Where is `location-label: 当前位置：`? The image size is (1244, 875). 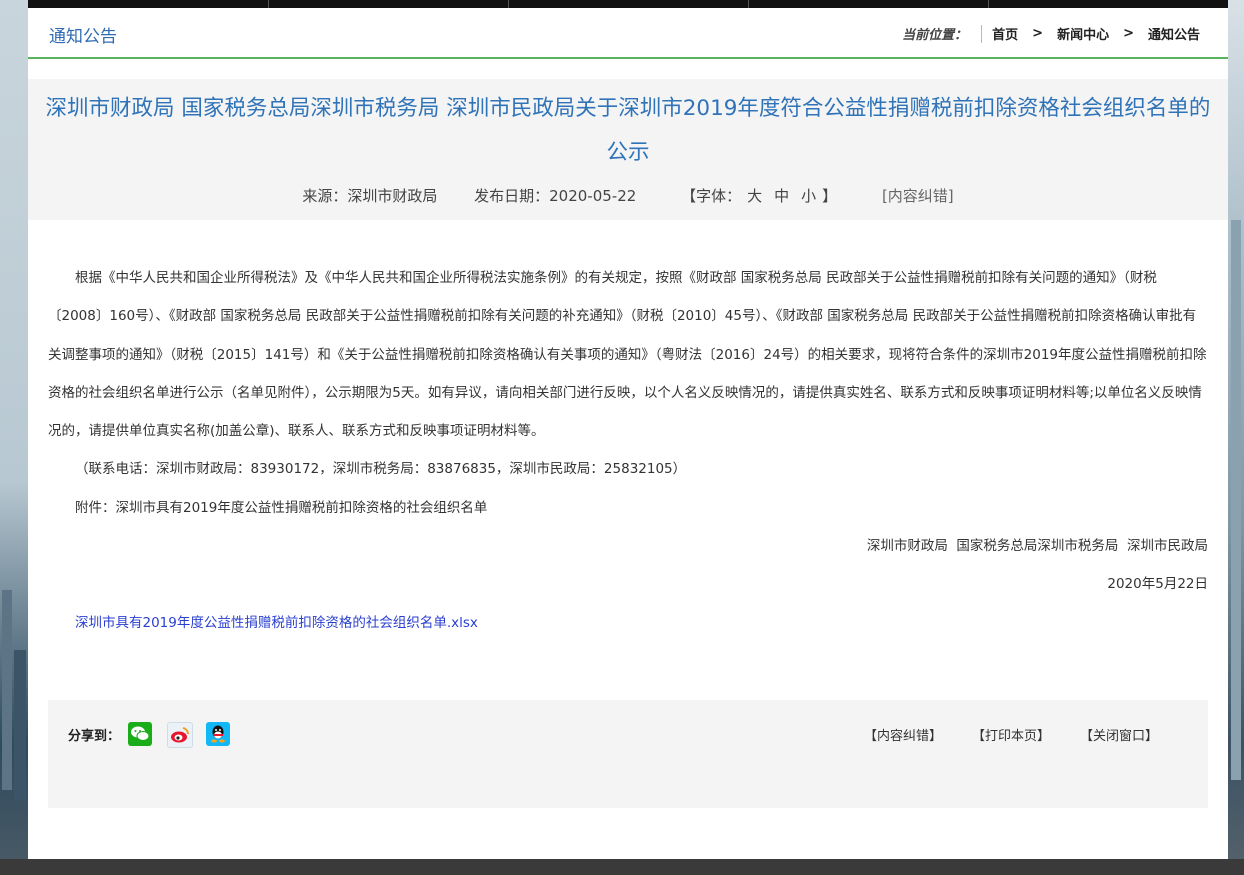 location-label: 当前位置： is located at coordinates (935, 35).